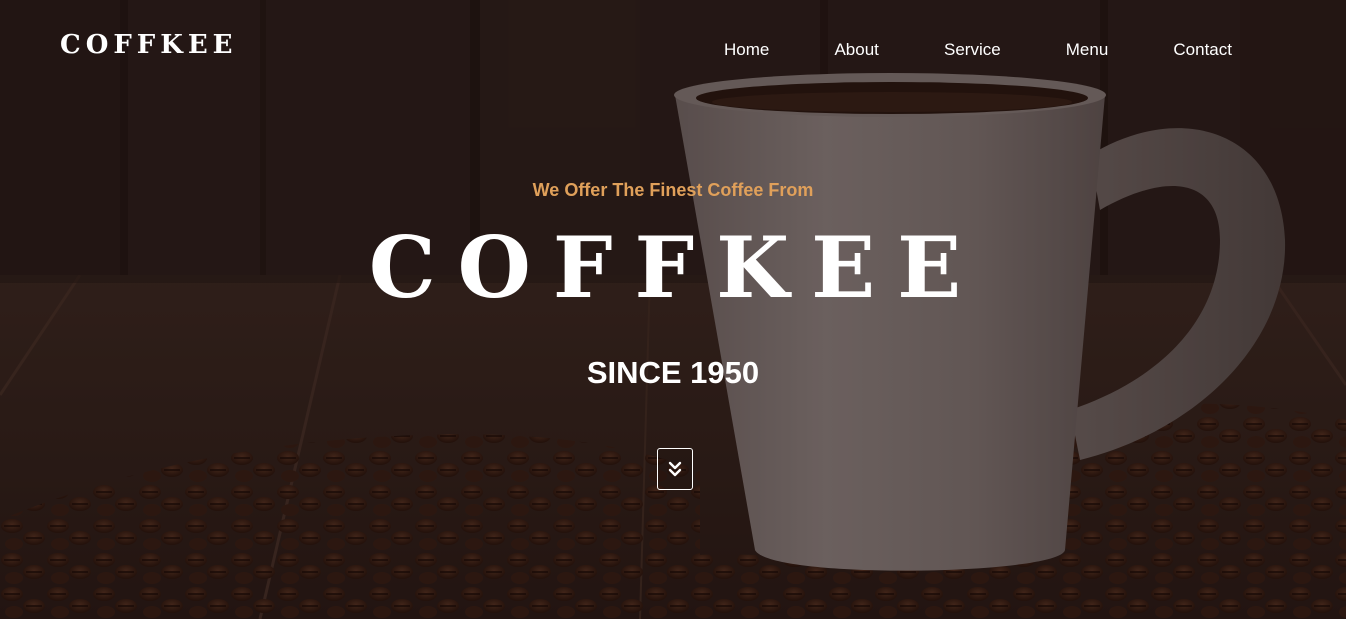 This screenshot has width=1346, height=619. What do you see at coordinates (746, 50) in the screenshot?
I see `nav-home: Home` at bounding box center [746, 50].